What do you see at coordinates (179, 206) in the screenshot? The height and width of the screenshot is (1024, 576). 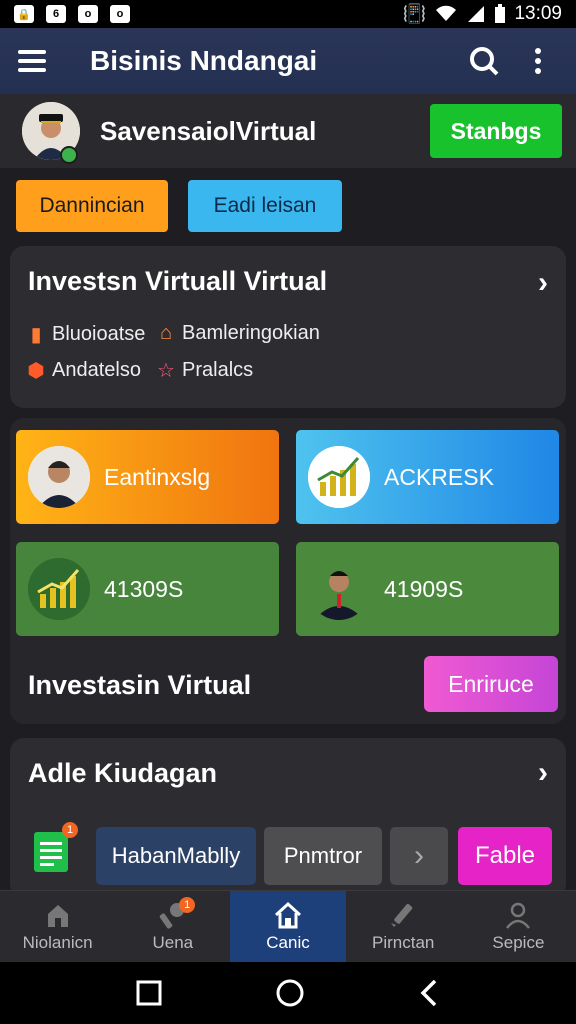 I see `chip-row: Dannincian Eadi leisan` at bounding box center [179, 206].